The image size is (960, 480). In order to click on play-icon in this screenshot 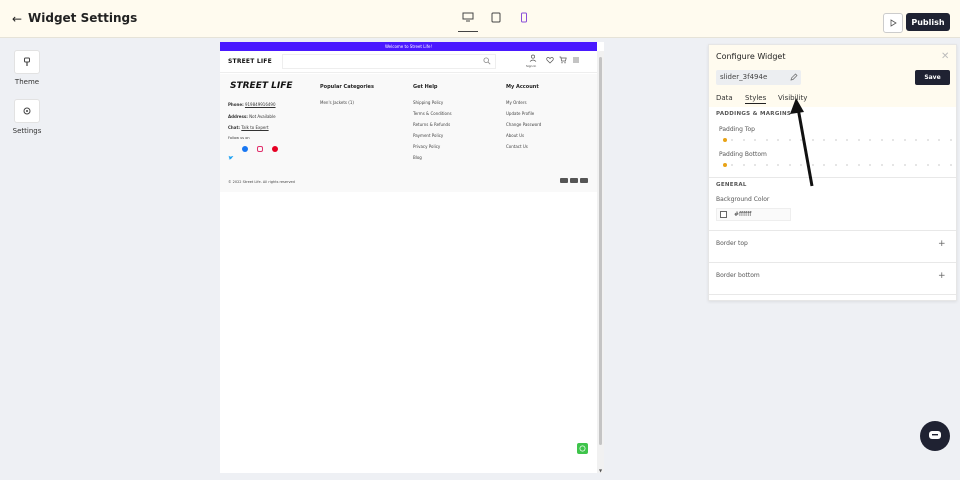, I will do `click(893, 23)`.